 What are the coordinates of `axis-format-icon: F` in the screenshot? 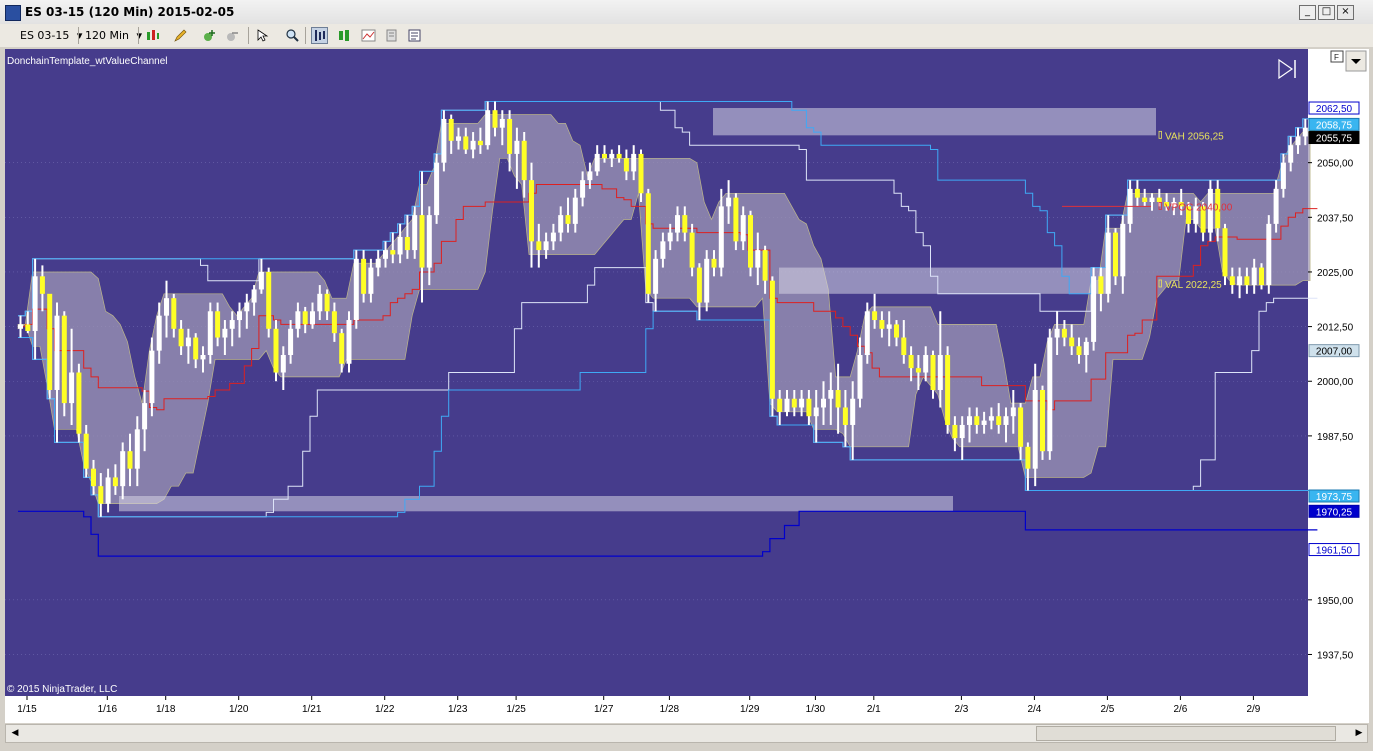 It's located at (1337, 56).